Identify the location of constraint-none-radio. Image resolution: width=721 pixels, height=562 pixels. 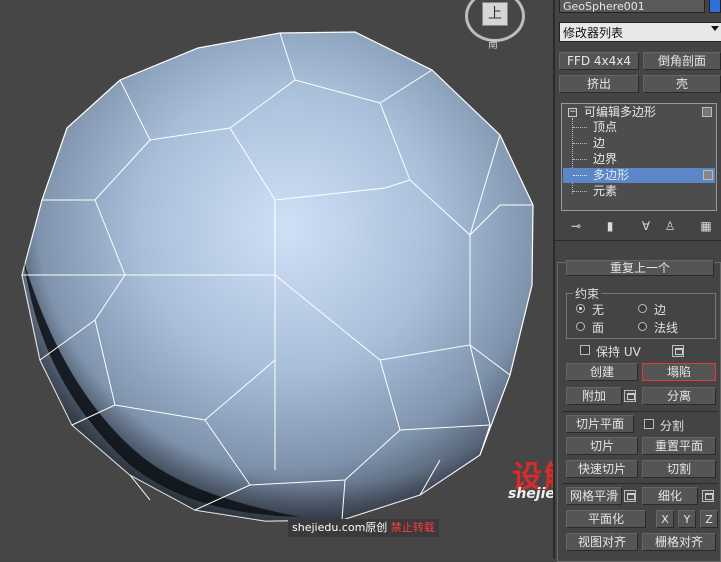
(580, 308).